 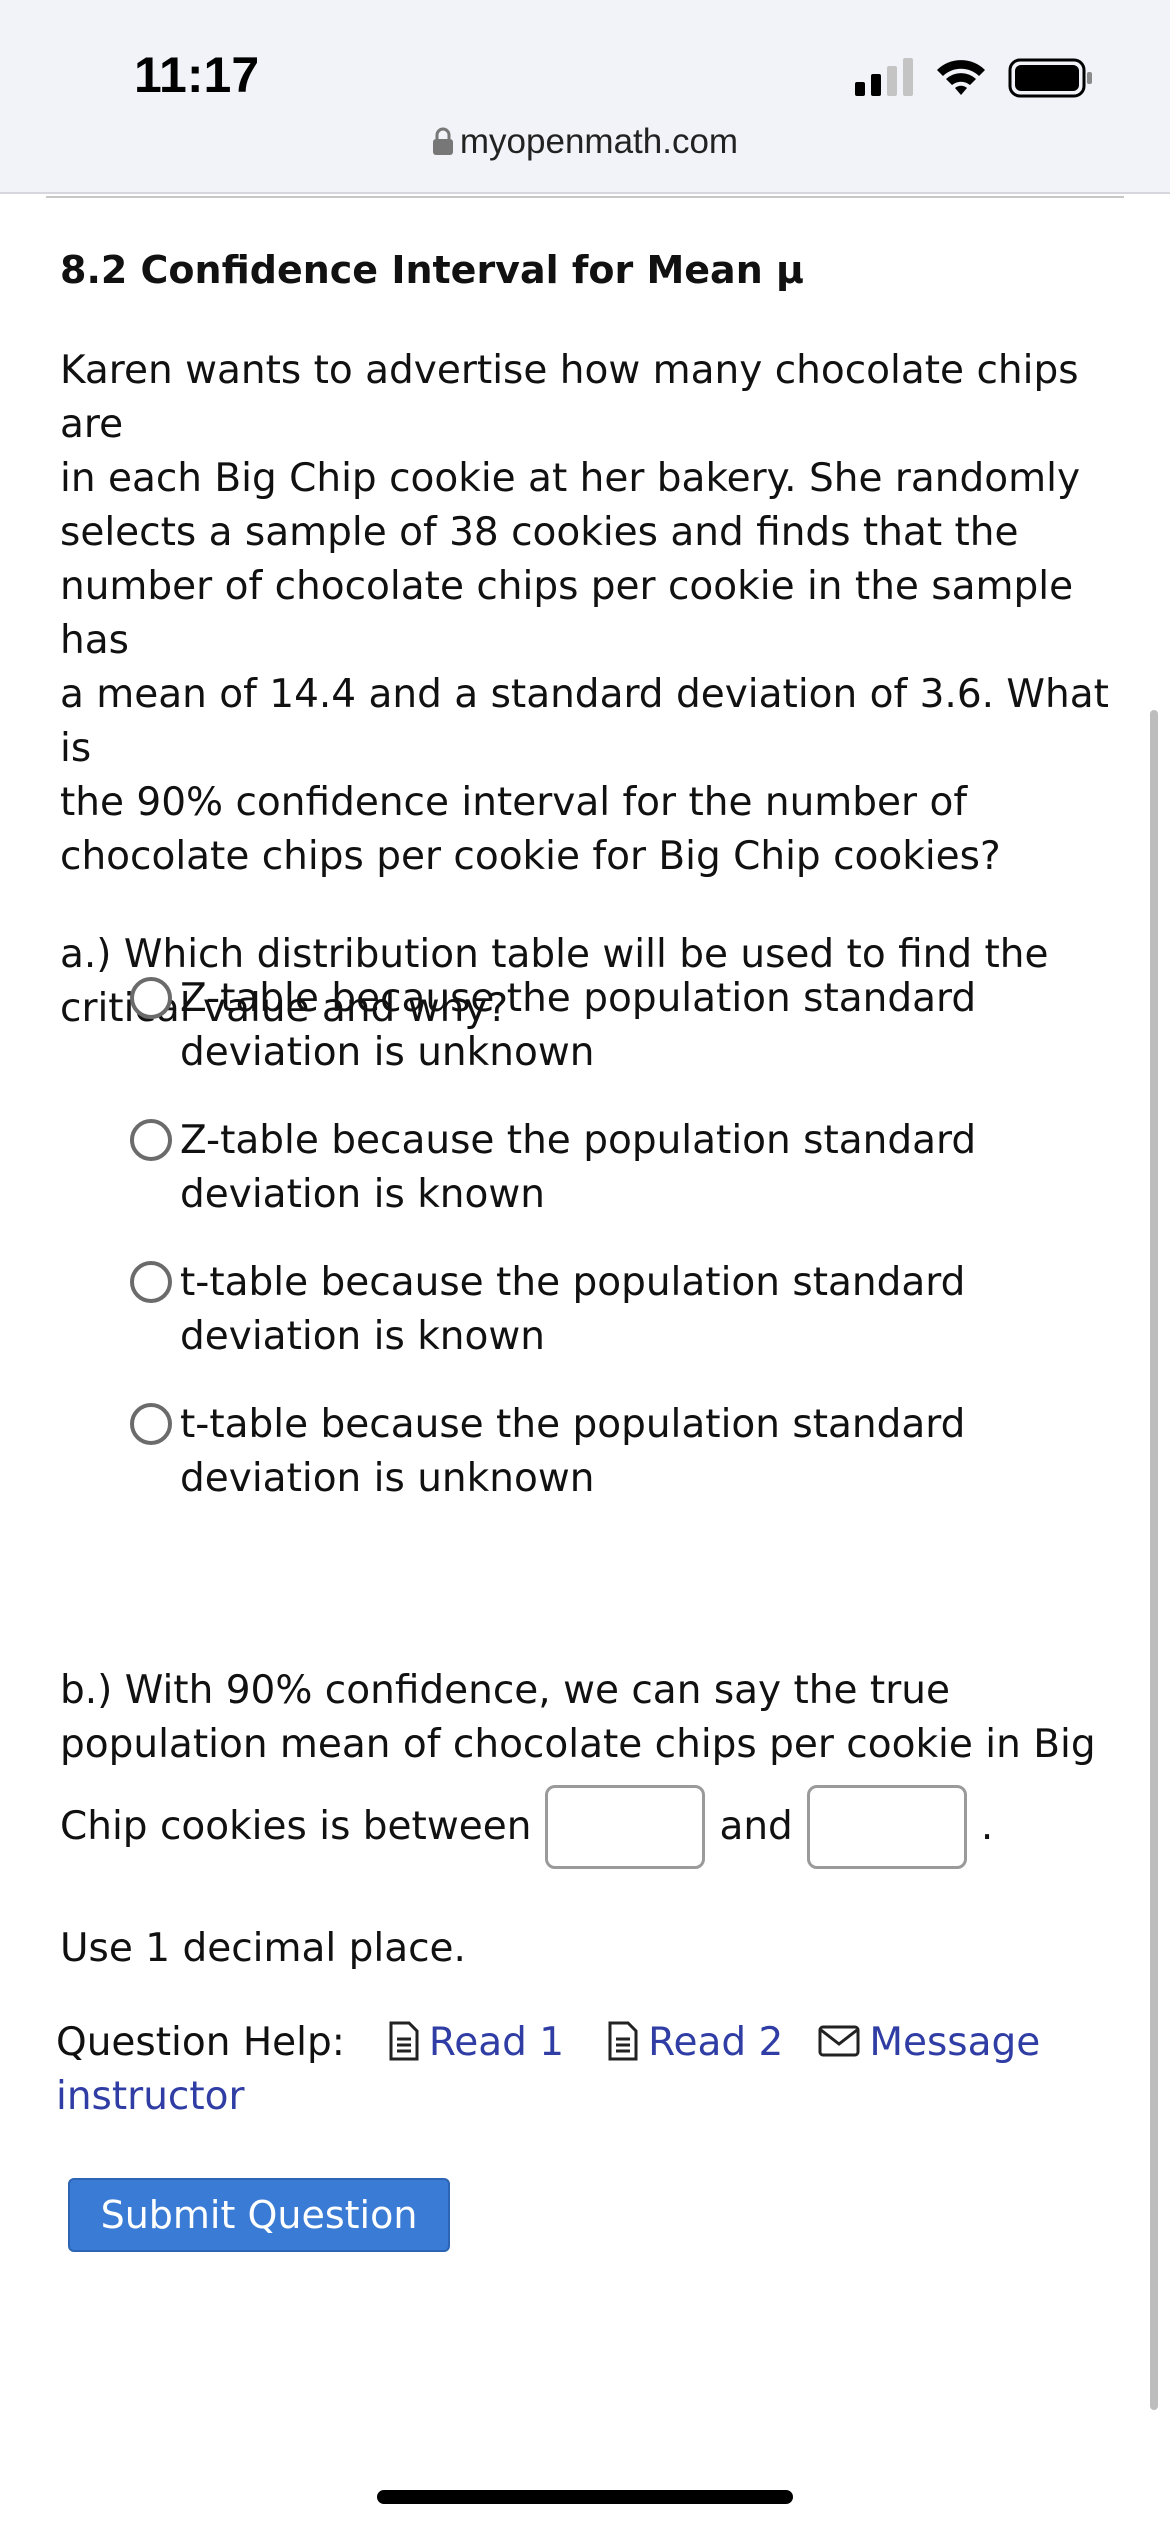 I want to click on message-link-text: Message, so click(x=955, y=2042).